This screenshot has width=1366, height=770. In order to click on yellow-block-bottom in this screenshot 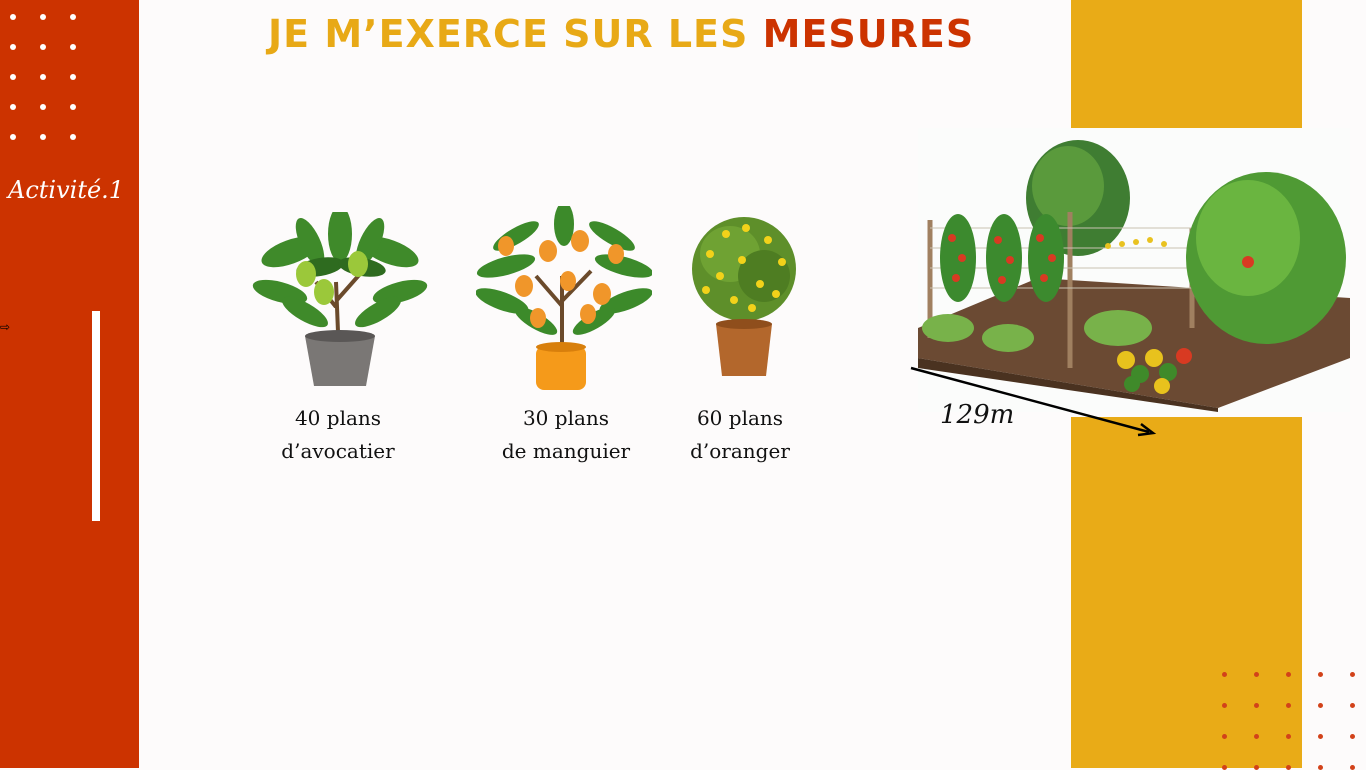, I will do `click(1186, 592)`.